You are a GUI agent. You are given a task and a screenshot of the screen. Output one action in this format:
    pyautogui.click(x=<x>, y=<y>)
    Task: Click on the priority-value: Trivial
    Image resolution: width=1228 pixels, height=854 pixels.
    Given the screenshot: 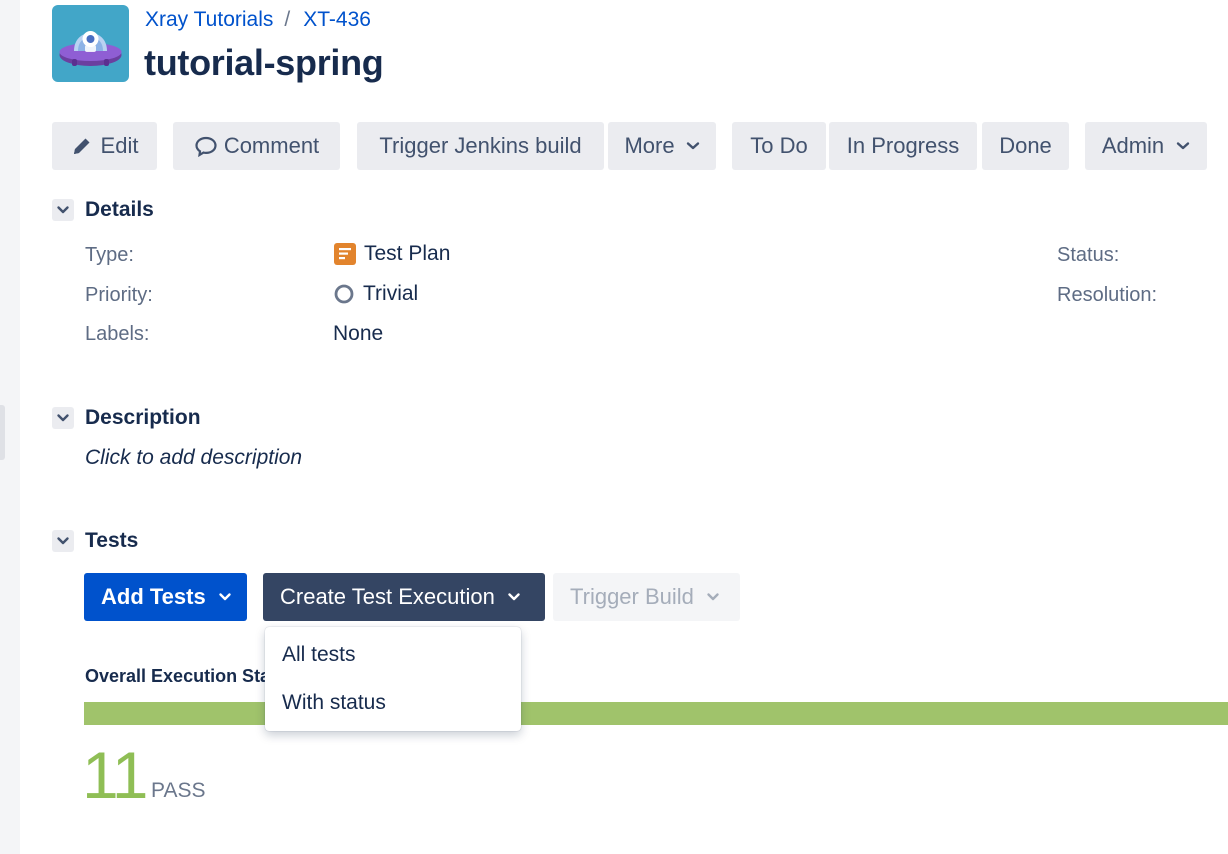 What is the action you would take?
    pyautogui.click(x=375, y=294)
    